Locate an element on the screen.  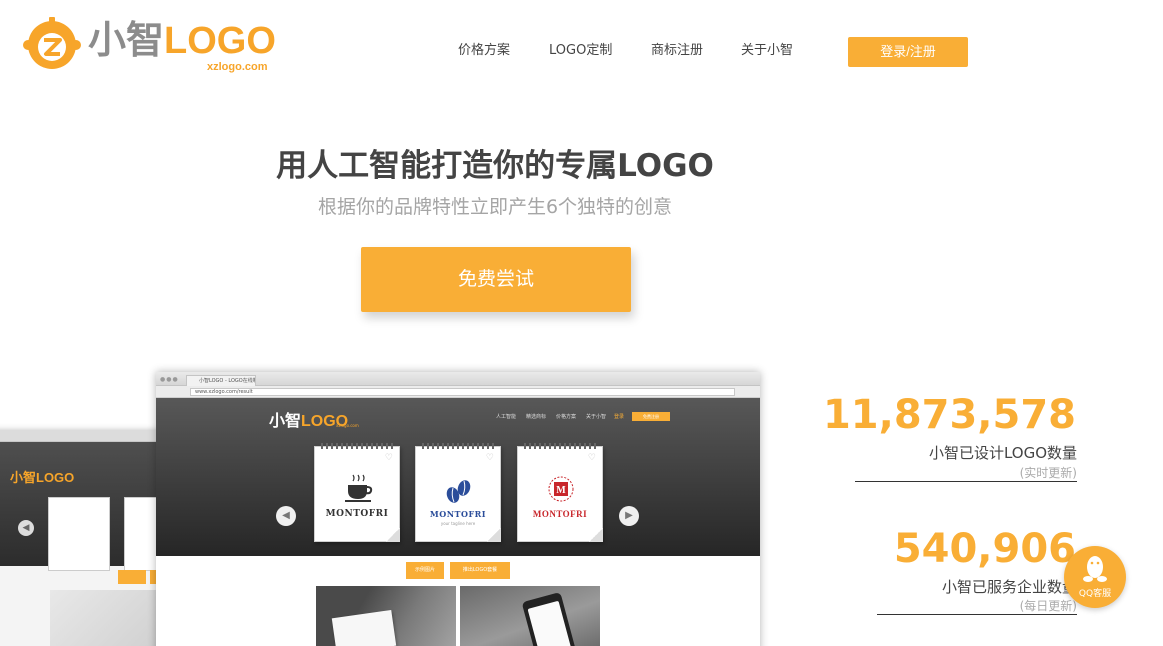
logo-card: ♡ MONTOFRI is located at coordinates (357, 492).